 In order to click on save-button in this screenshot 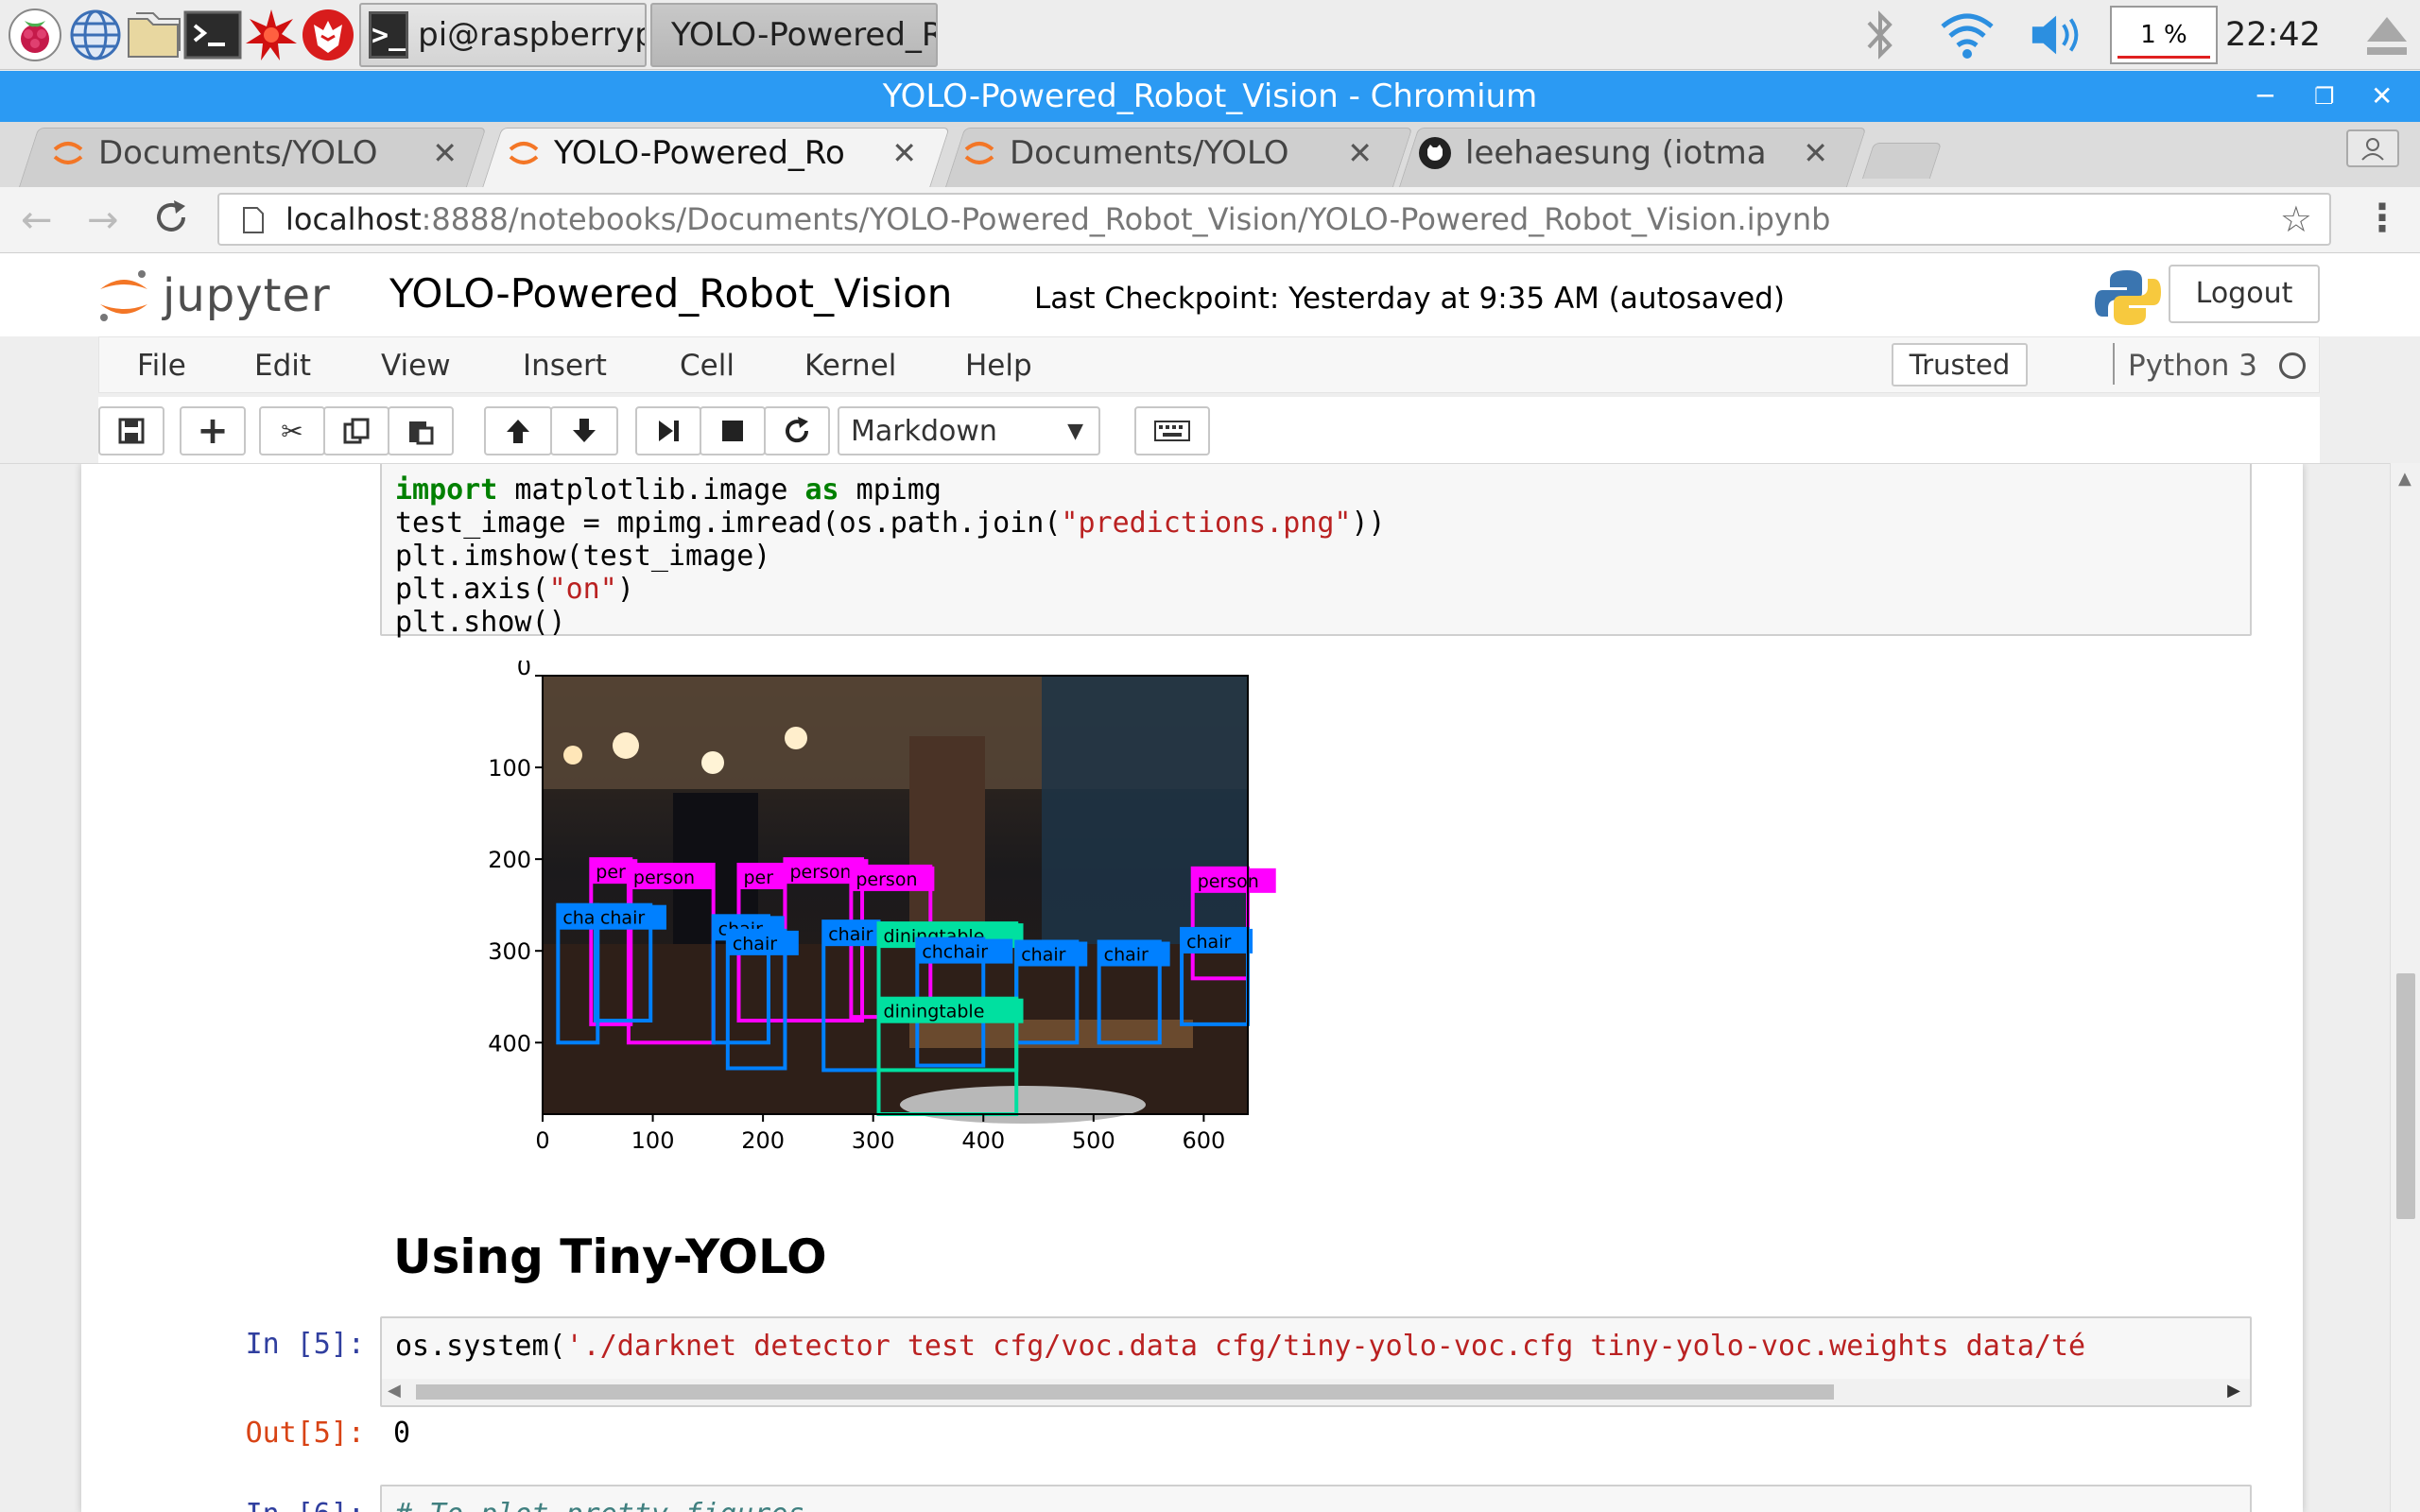, I will do `click(131, 430)`.